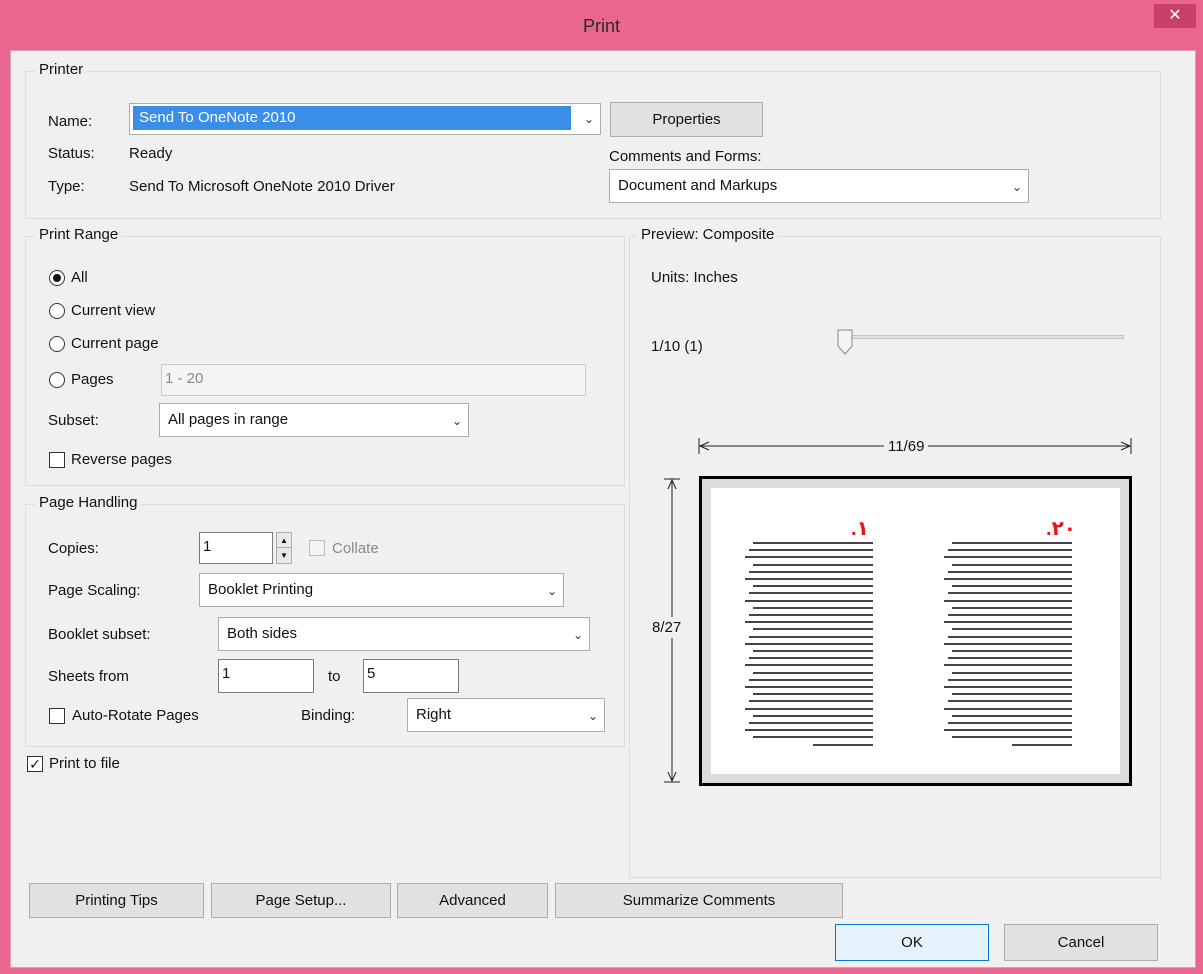  What do you see at coordinates (116, 900) in the screenshot?
I see `printing-tips-button: Printing Tips` at bounding box center [116, 900].